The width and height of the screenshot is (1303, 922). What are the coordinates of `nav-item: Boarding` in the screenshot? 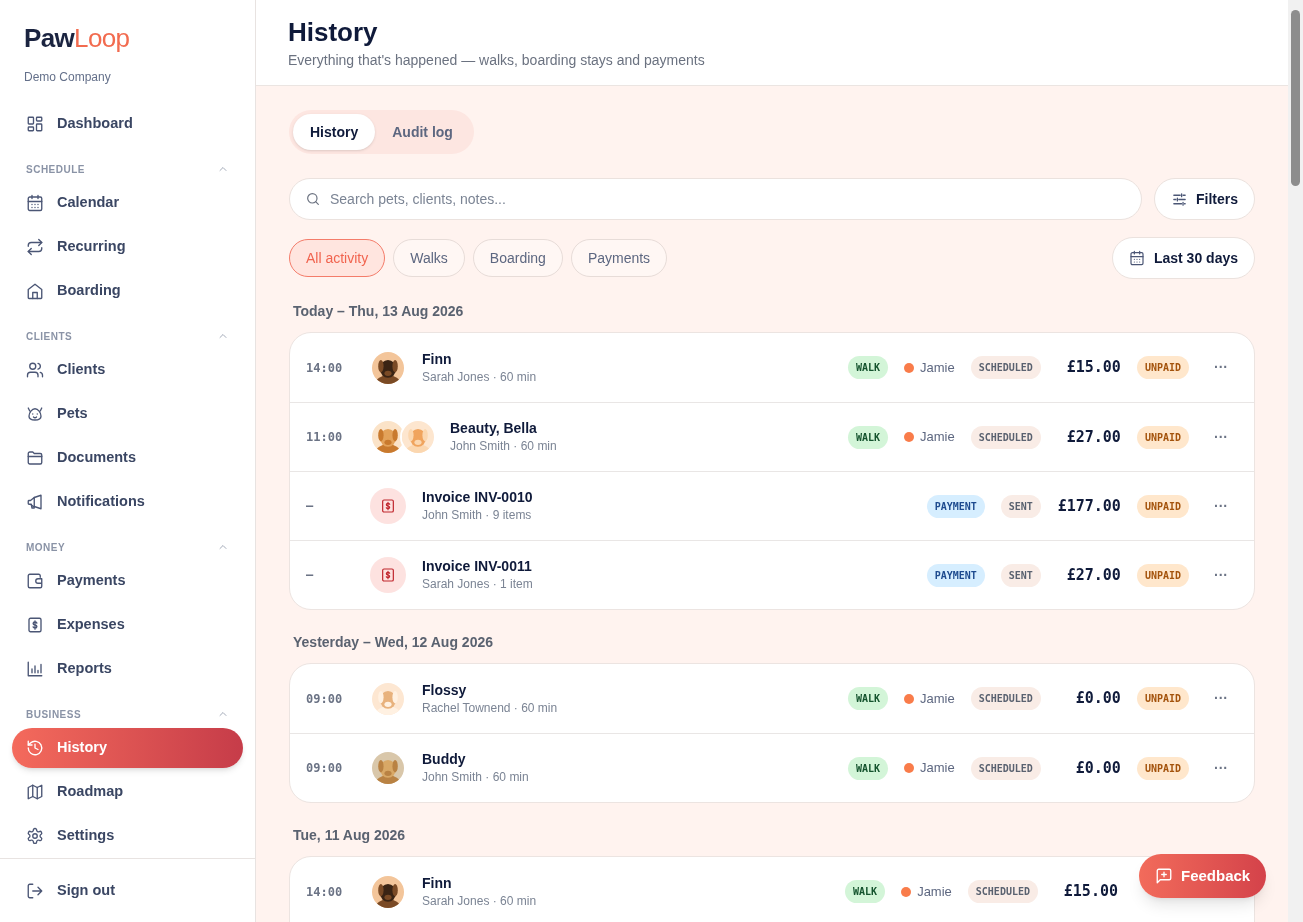 It's located at (127, 291).